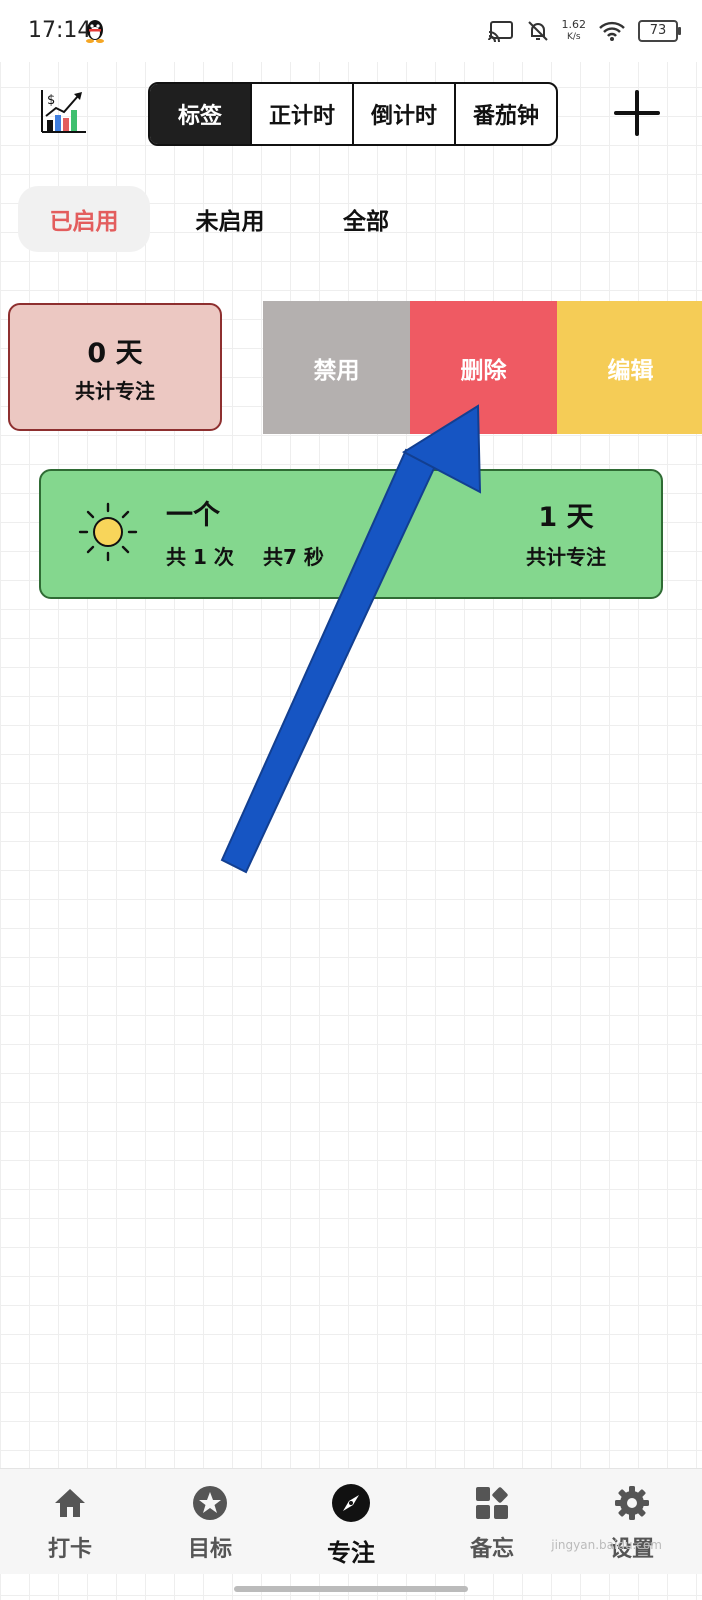 The width and height of the screenshot is (702, 1600). Describe the element at coordinates (200, 557) in the screenshot. I see `card-count: 共 1 次` at that location.